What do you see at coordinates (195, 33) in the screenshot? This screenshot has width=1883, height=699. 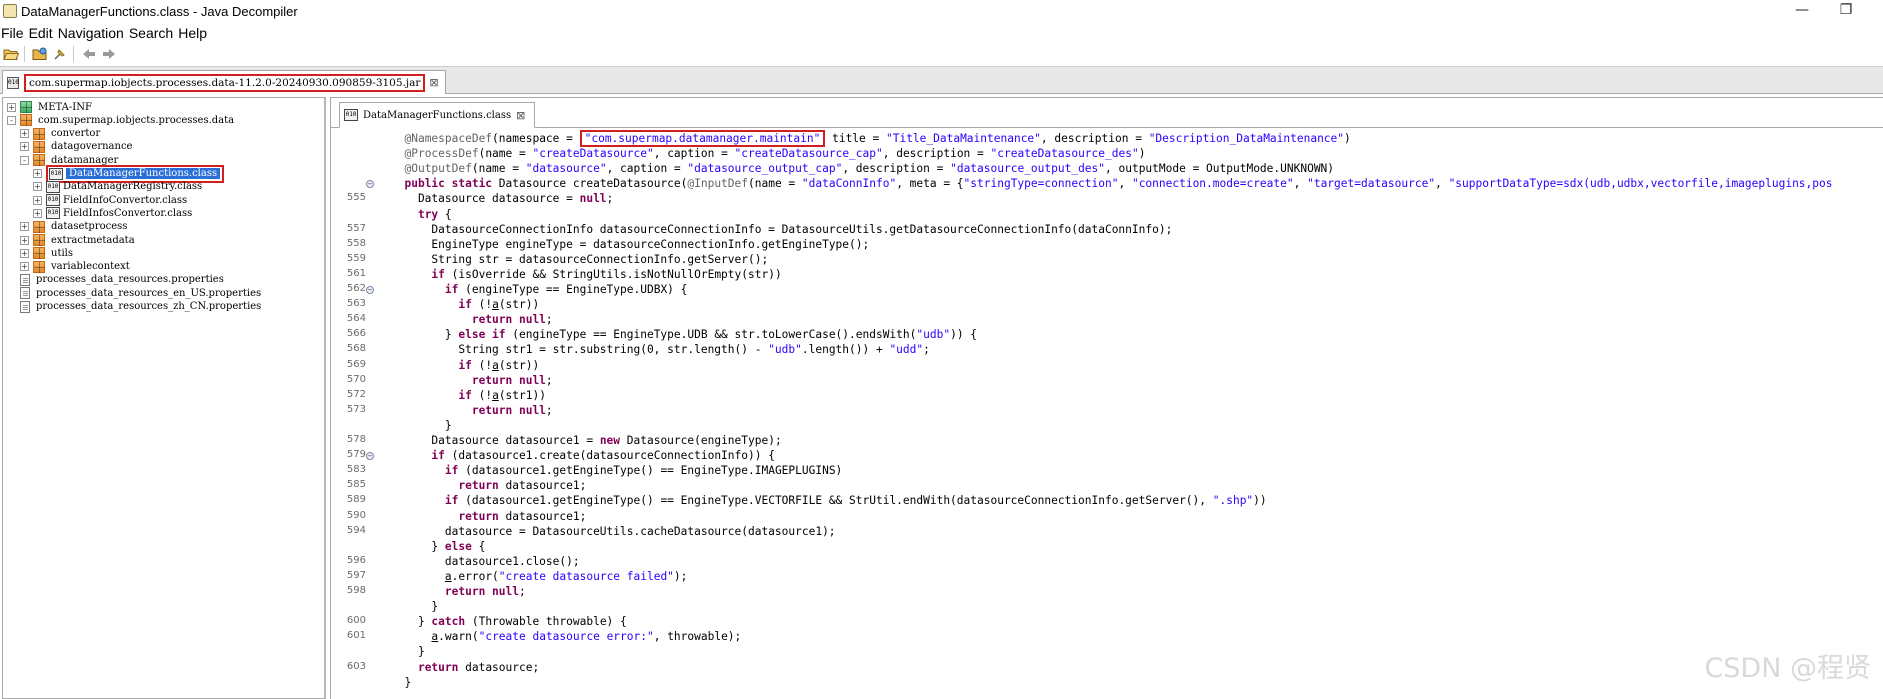 I see `menu-help: Help` at bounding box center [195, 33].